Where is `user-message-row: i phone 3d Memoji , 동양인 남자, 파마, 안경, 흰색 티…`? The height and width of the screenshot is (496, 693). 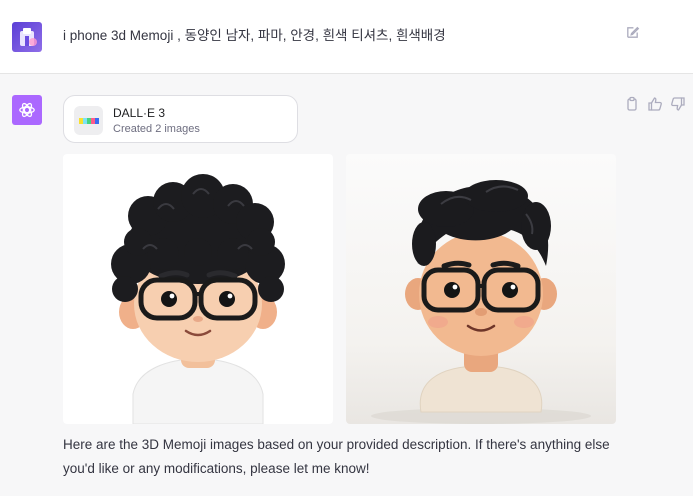 user-message-row: i phone 3d Memoji , 동양인 남자, 파마, 안경, 흰색 티… is located at coordinates (346, 37).